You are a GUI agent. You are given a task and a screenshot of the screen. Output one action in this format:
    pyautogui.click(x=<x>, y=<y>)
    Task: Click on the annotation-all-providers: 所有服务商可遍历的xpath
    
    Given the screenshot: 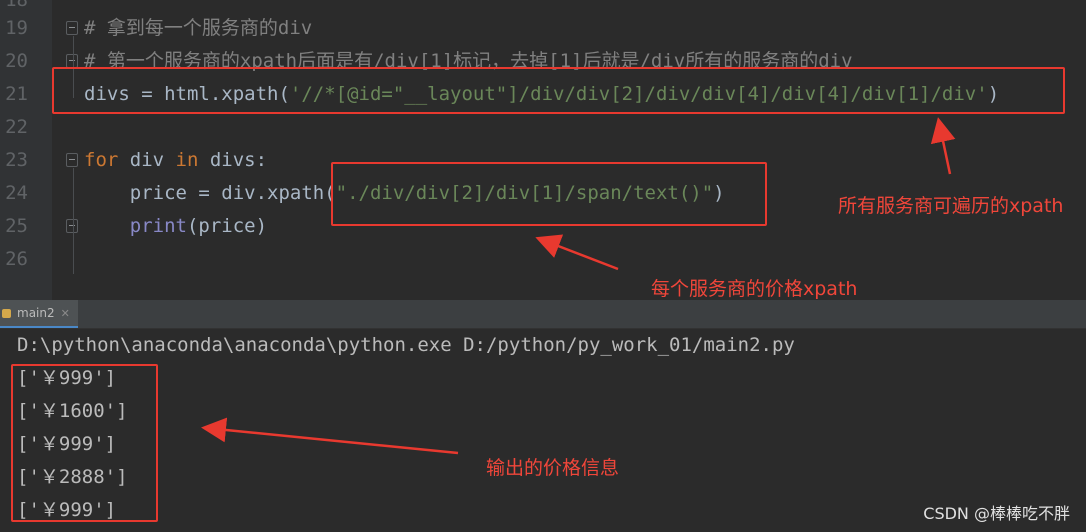 What is the action you would take?
    pyautogui.click(x=951, y=206)
    